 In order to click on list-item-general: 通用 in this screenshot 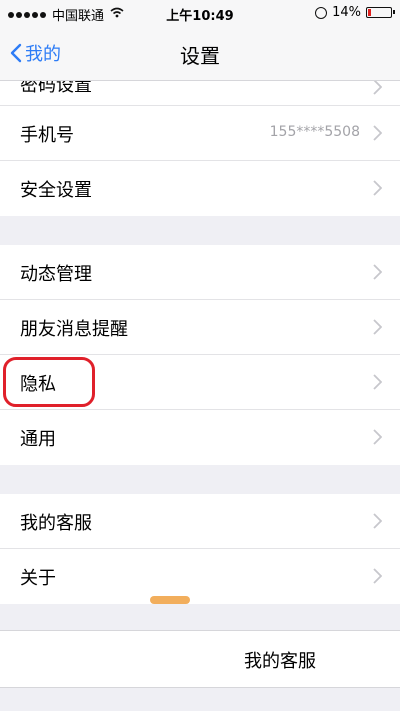, I will do `click(200, 437)`.